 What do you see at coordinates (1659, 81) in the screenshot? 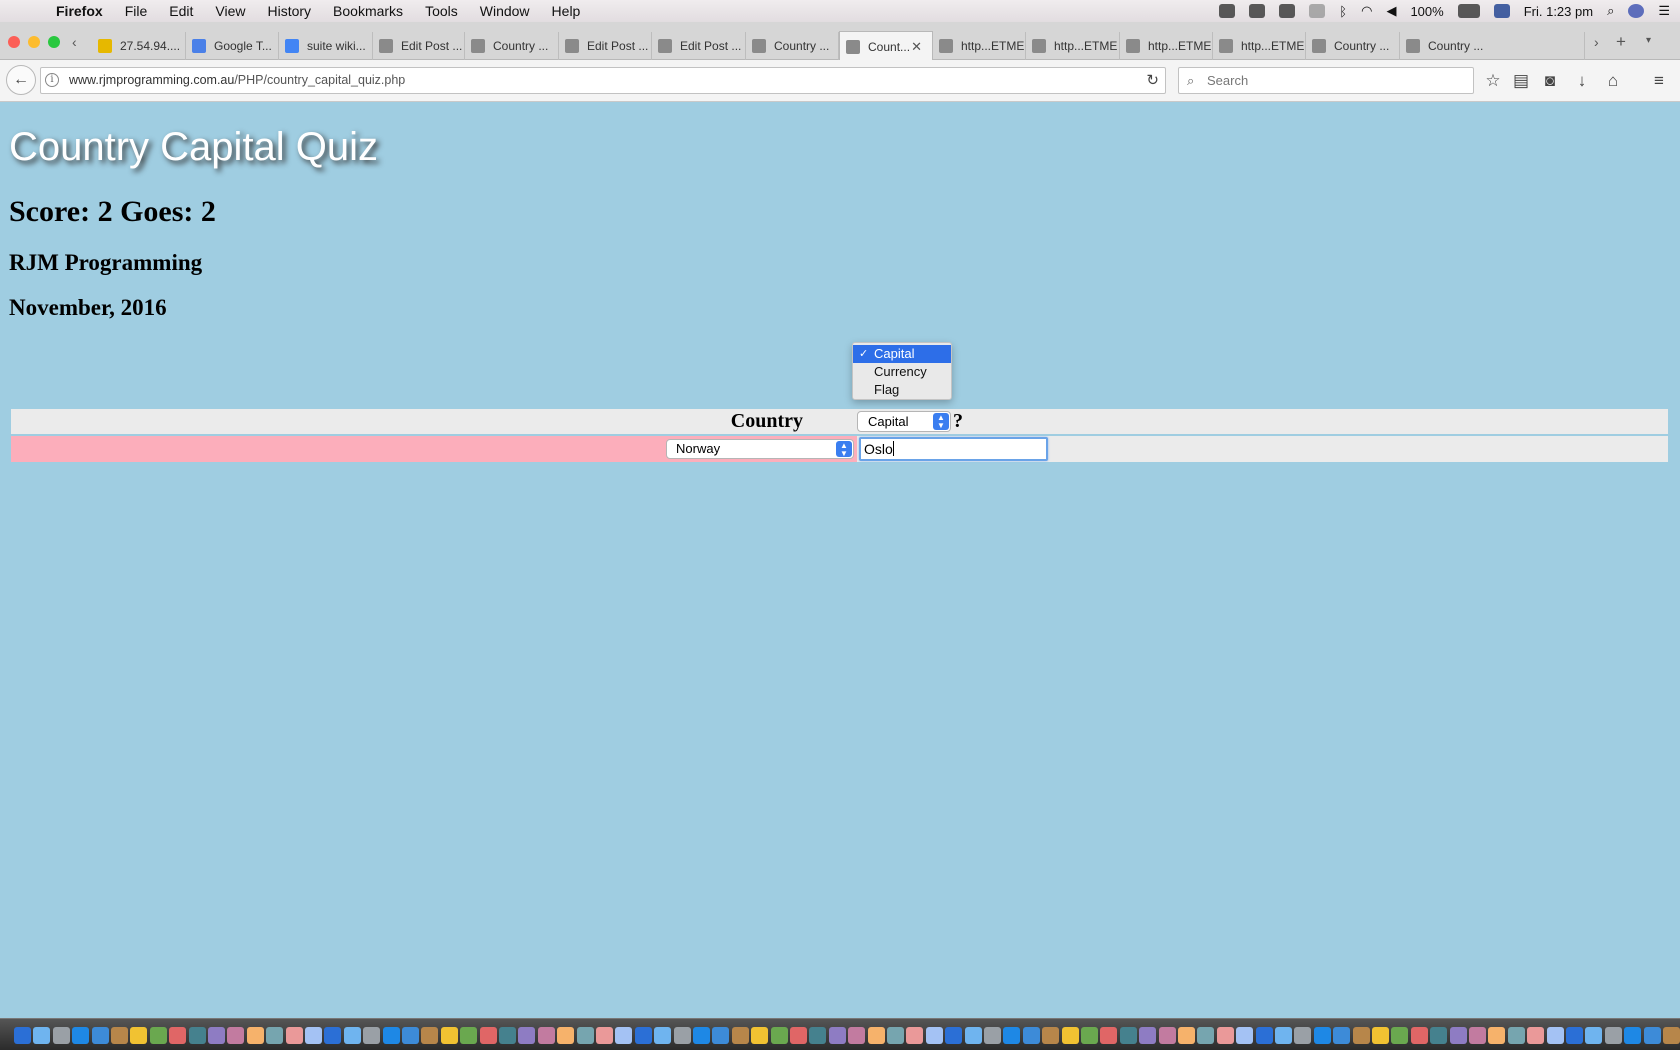
I see `hamburger-menu-icon: ≡` at bounding box center [1659, 81].